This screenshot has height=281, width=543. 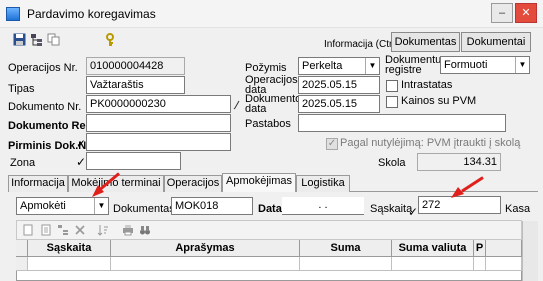 What do you see at coordinates (502, 13) in the screenshot?
I see `minimize-button: –` at bounding box center [502, 13].